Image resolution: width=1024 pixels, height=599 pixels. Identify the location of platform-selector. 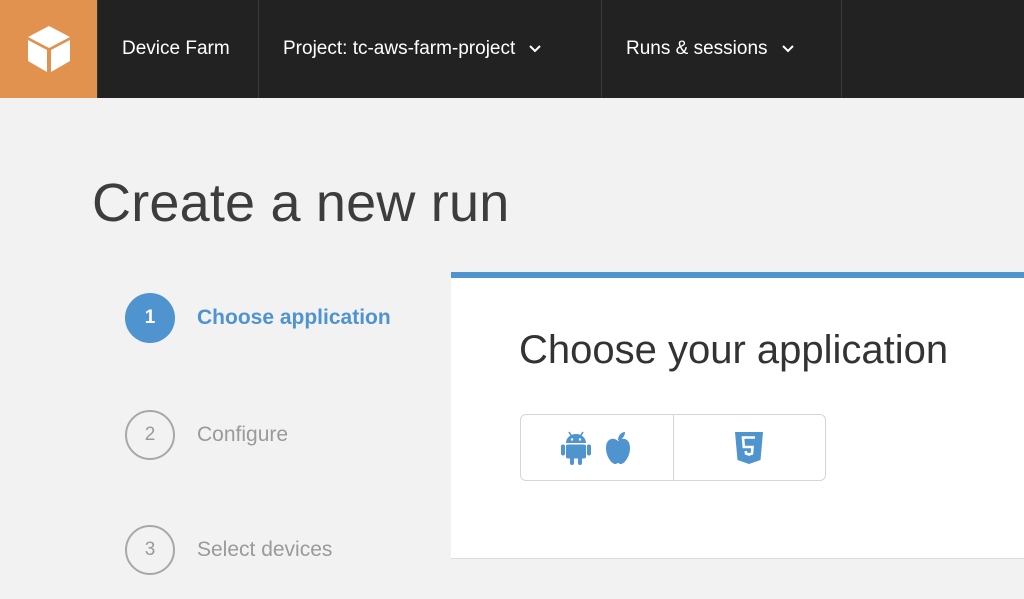
(673, 447).